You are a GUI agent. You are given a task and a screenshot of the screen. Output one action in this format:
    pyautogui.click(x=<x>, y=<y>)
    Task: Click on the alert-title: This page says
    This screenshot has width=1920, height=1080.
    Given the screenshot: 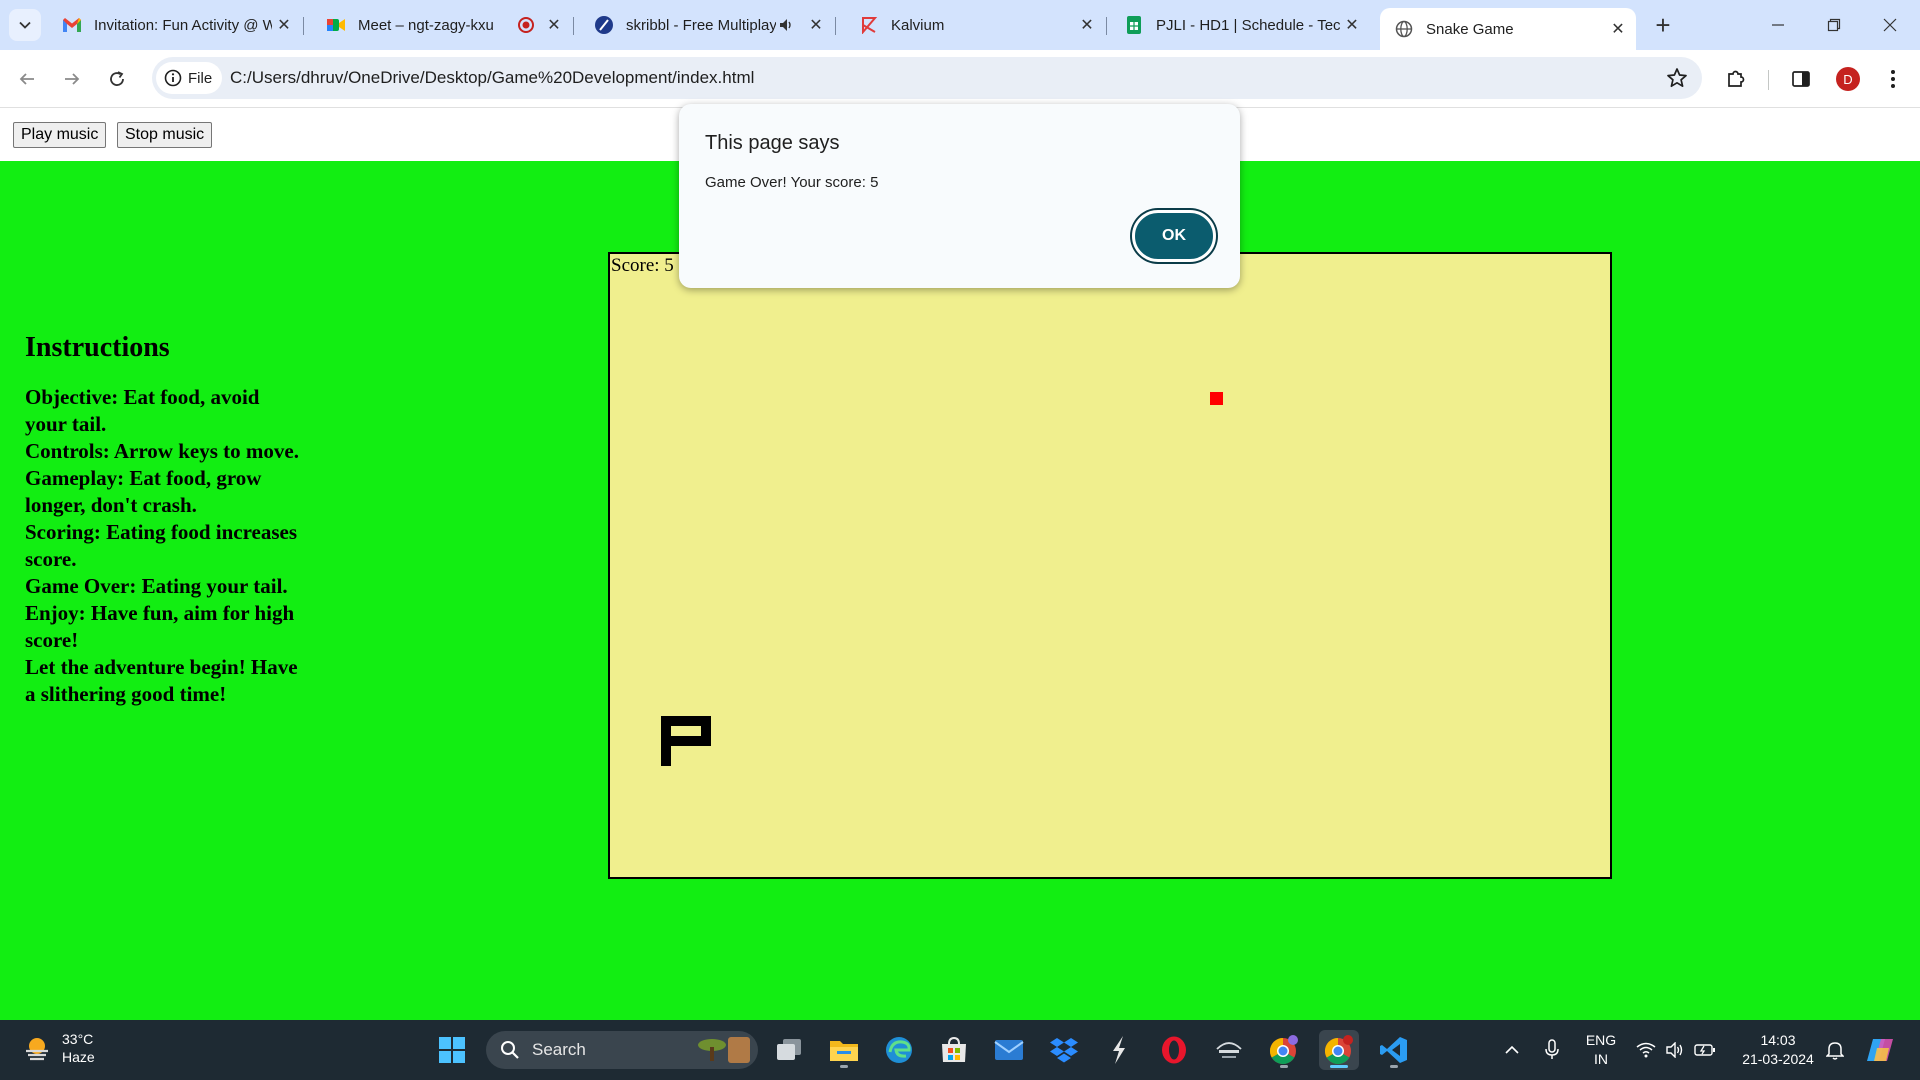 What is the action you would take?
    pyautogui.click(x=772, y=143)
    